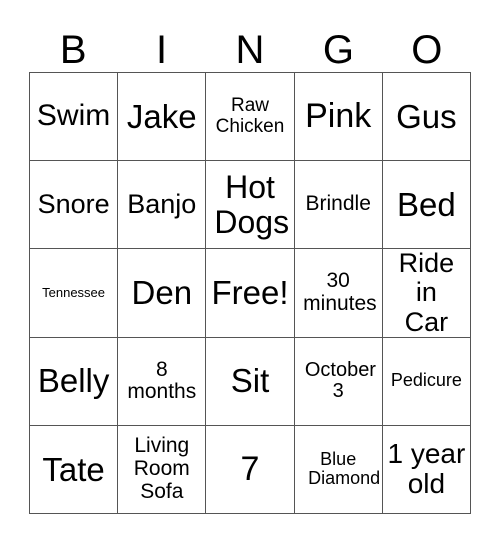  I want to click on cell-label: Snore, so click(73, 204).